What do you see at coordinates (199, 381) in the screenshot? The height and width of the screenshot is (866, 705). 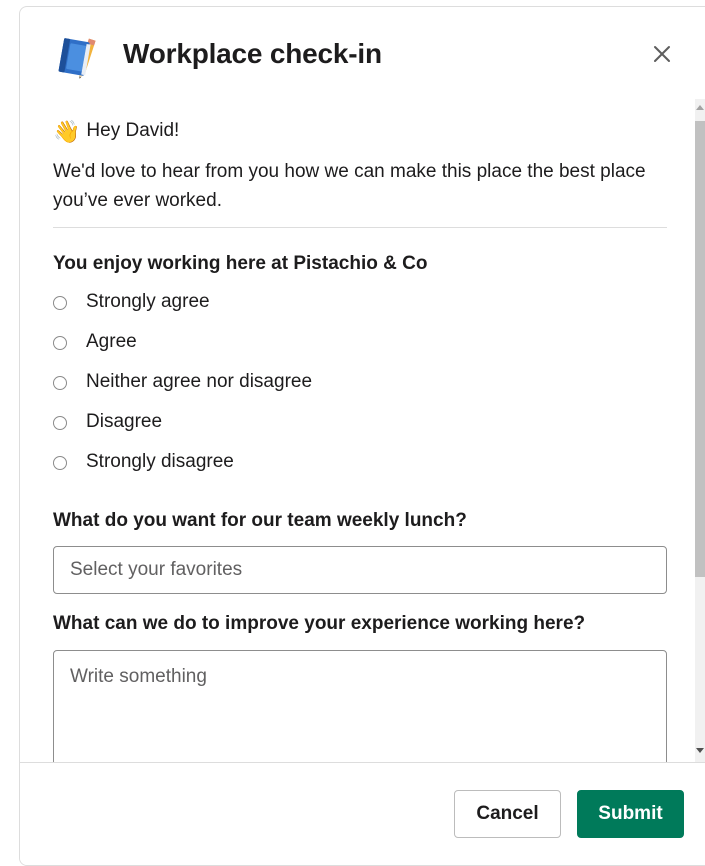 I see `radio-label: Neither agree nor disagree` at bounding box center [199, 381].